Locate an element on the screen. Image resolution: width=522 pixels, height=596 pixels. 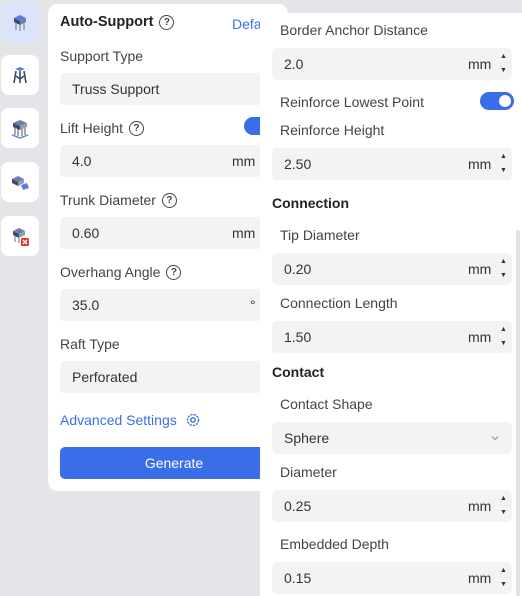
embedded-depth-label: Embedded Depth is located at coordinates (334, 544).